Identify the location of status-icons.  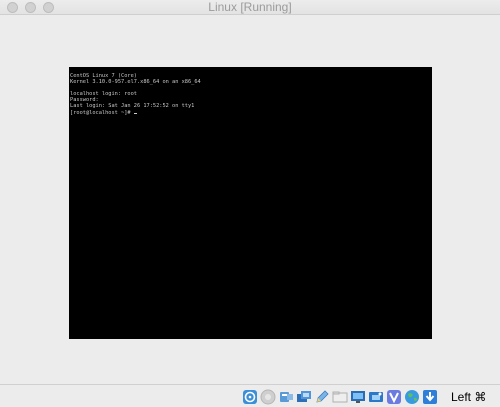
(340, 397).